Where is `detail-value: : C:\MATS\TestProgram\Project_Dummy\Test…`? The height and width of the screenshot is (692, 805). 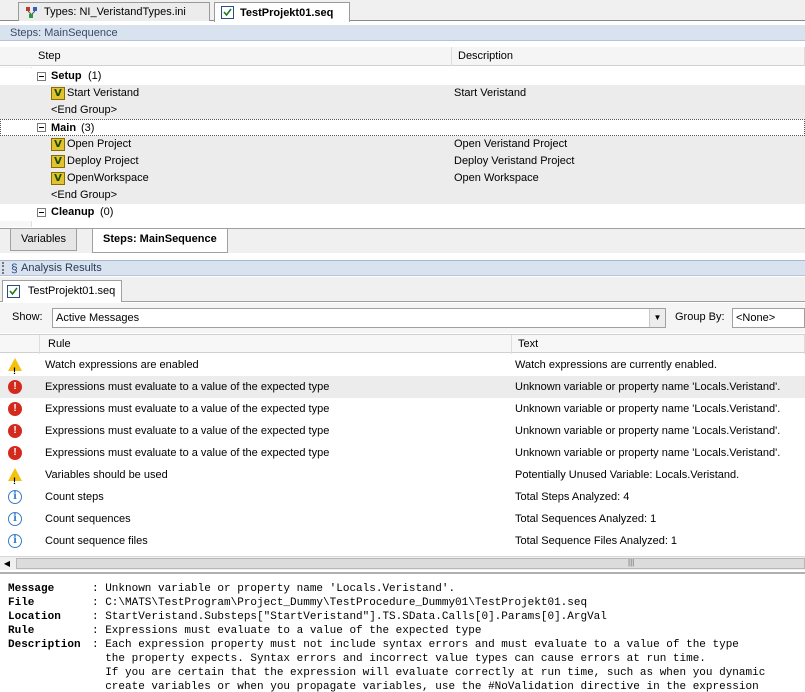
detail-value: : C:\MATS\TestProgram\Project_Dummy\Test… is located at coordinates (340, 603).